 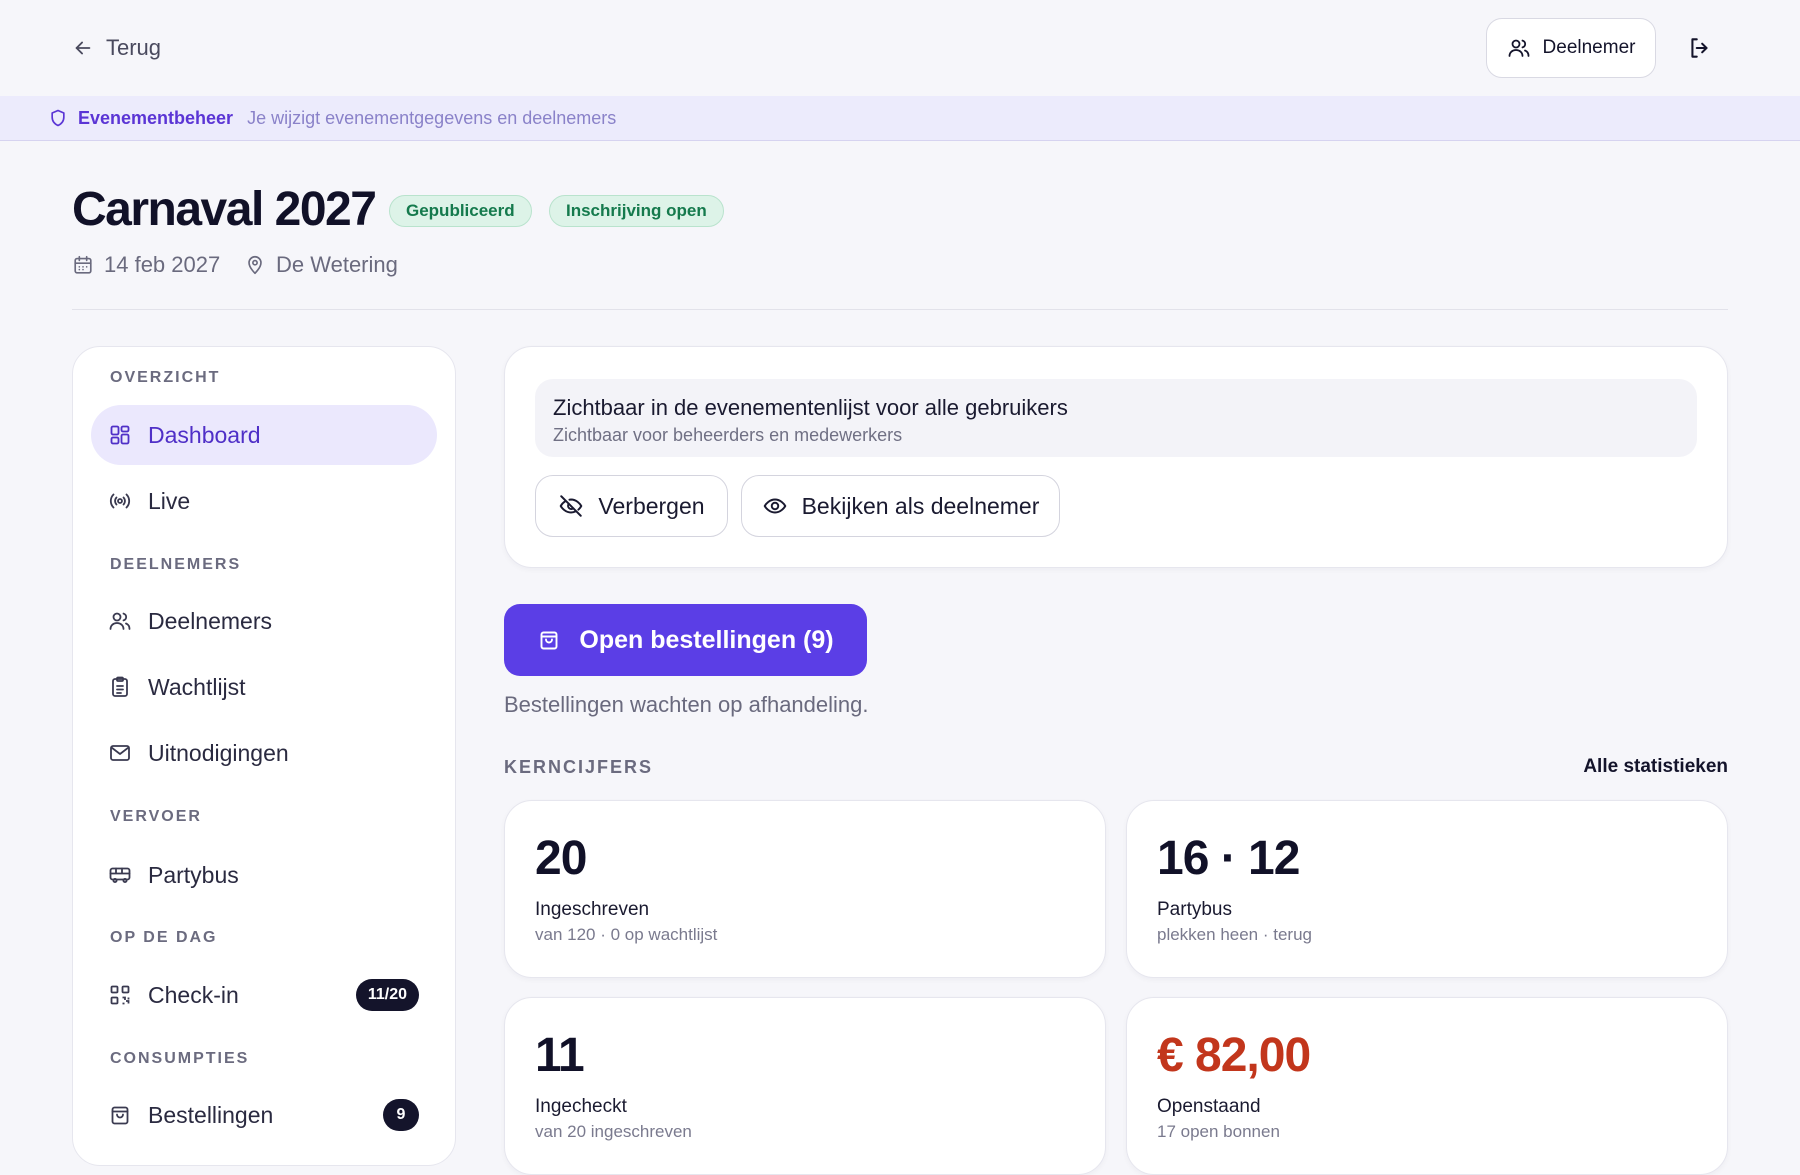 What do you see at coordinates (728, 435) in the screenshot?
I see `visibility-subtitle: Zichtbaar voor beheerders en medewerkers` at bounding box center [728, 435].